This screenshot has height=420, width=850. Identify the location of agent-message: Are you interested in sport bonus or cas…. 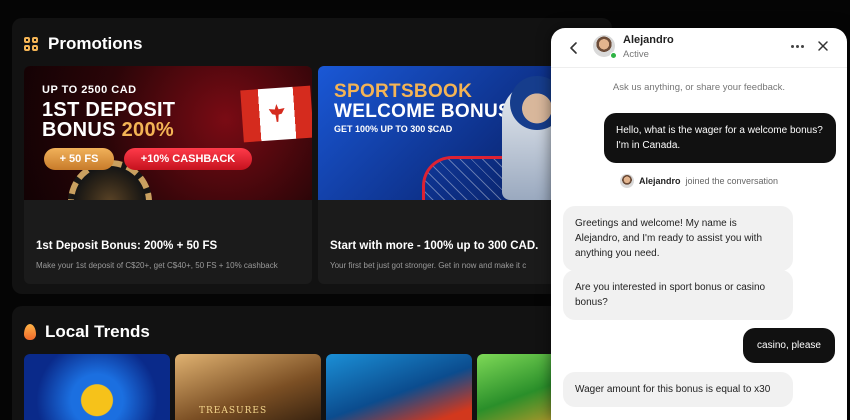
(678, 295).